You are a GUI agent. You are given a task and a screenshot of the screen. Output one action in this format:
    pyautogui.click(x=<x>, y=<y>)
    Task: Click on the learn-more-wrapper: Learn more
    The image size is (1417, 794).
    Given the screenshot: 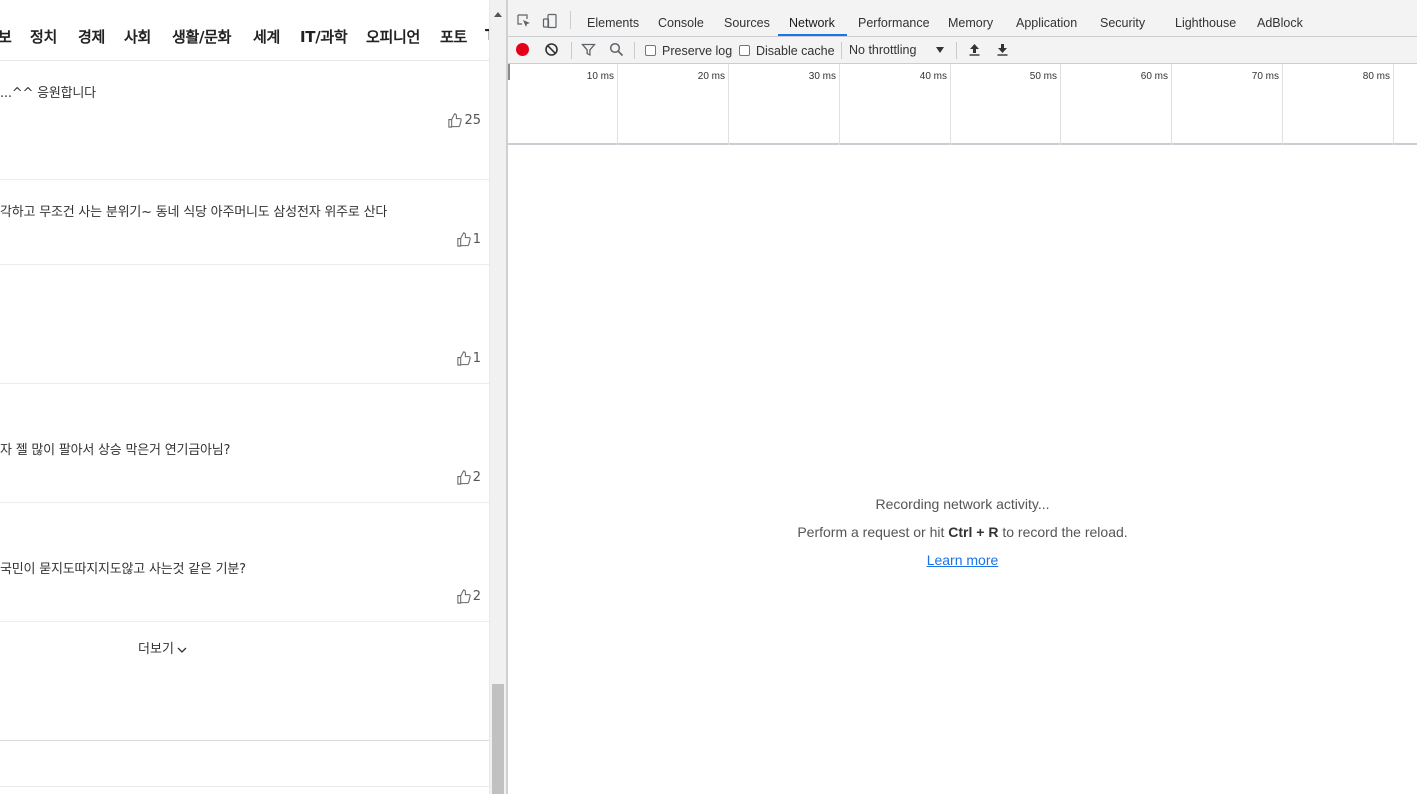 What is the action you would take?
    pyautogui.click(x=962, y=560)
    